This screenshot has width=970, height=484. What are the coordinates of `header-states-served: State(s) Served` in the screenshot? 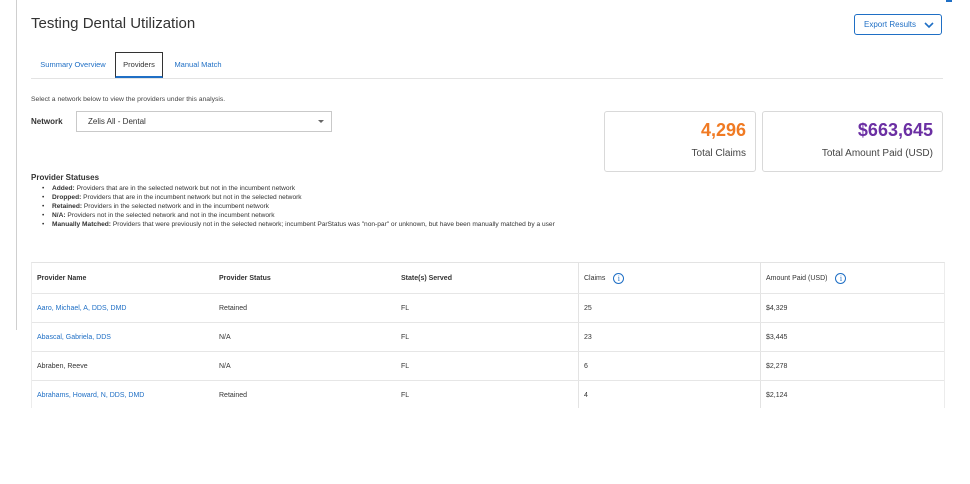 It's located at (487, 278).